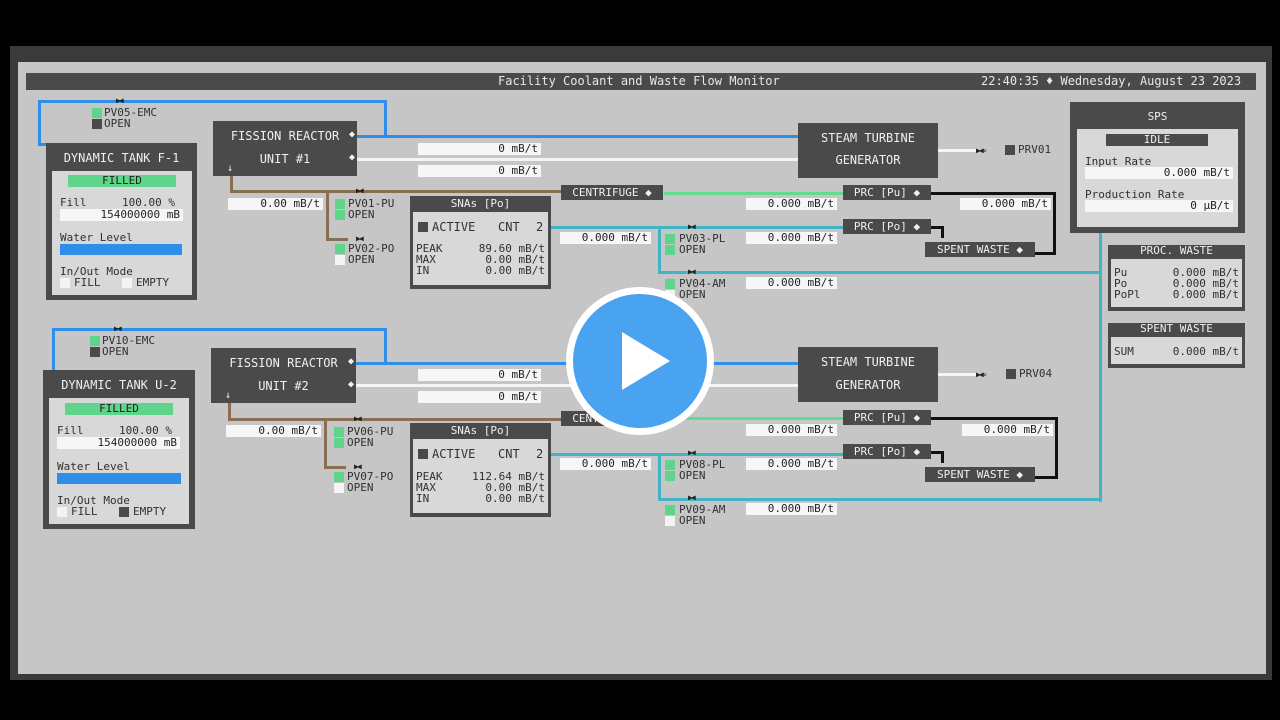 This screenshot has height=720, width=1280. What do you see at coordinates (515, 270) in the screenshot?
I see `in-value: 0.00 mB/t` at bounding box center [515, 270].